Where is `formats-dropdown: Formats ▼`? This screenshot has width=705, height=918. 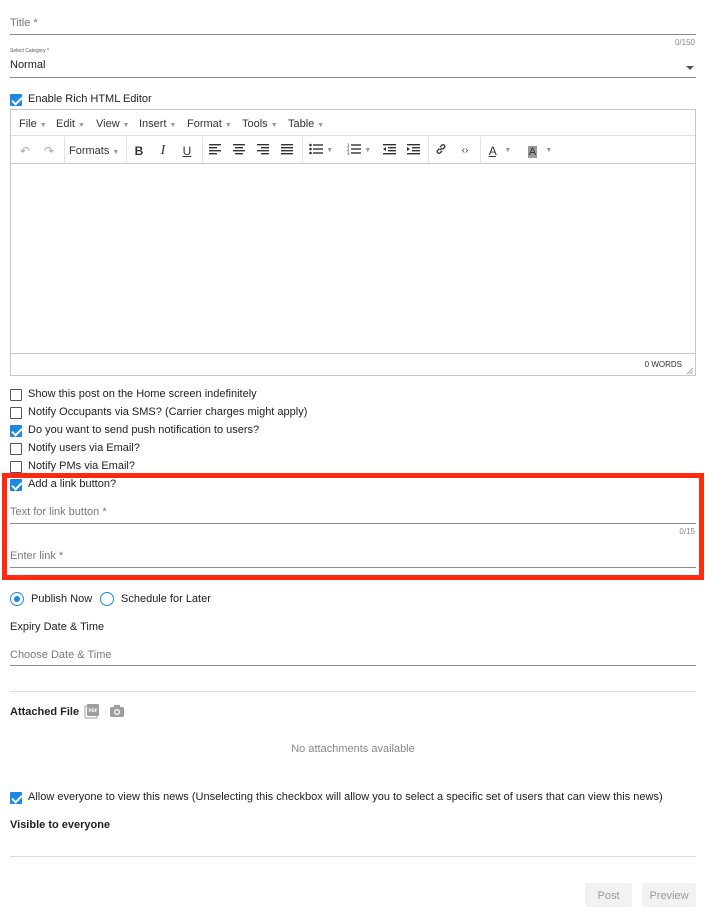
formats-dropdown: Formats ▼ is located at coordinates (94, 151).